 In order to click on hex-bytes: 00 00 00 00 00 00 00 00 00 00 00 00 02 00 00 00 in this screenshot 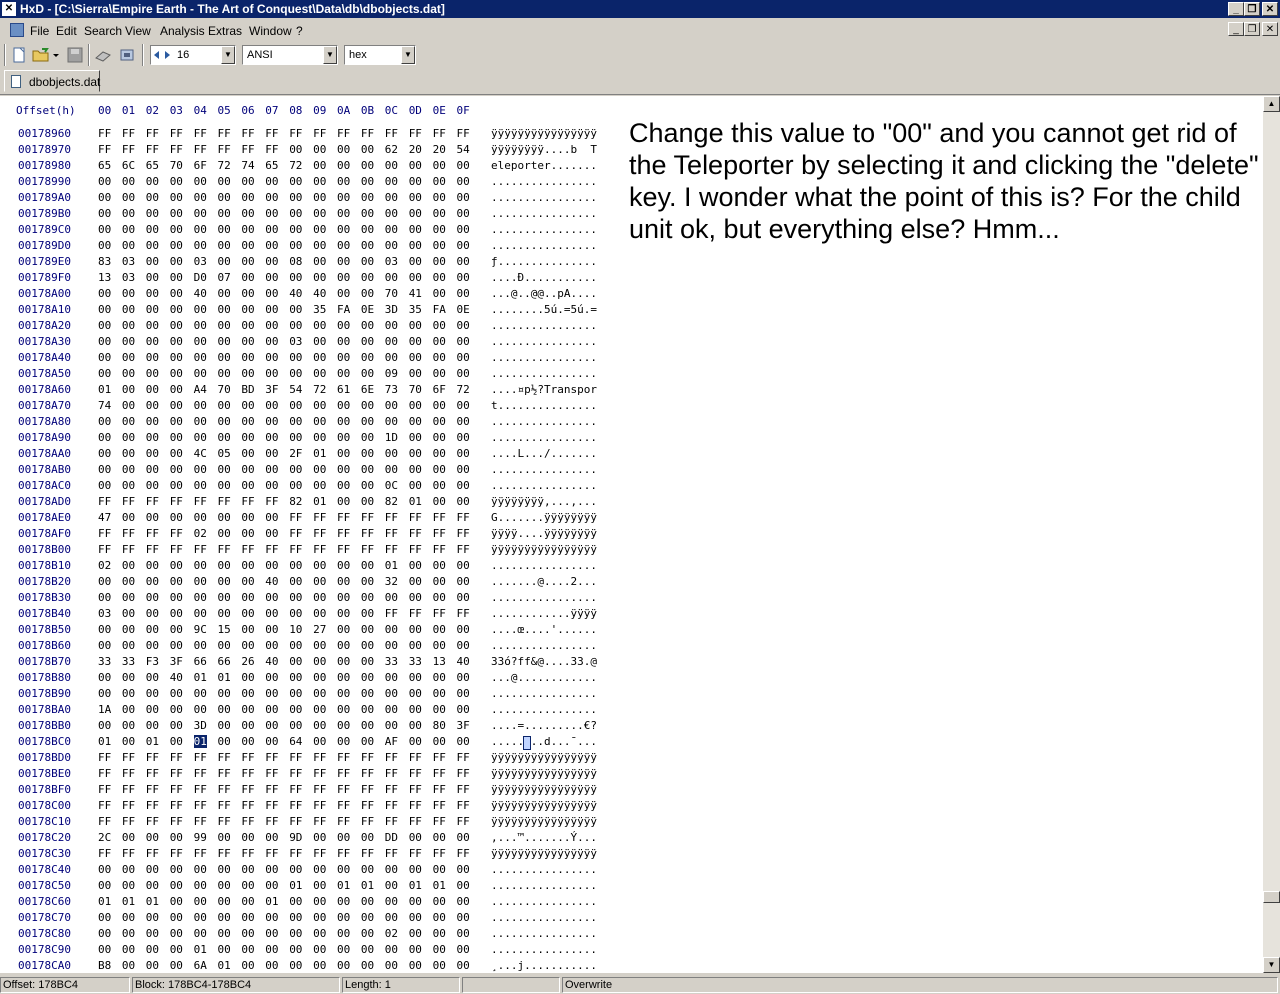, I will do `click(290, 935)`.